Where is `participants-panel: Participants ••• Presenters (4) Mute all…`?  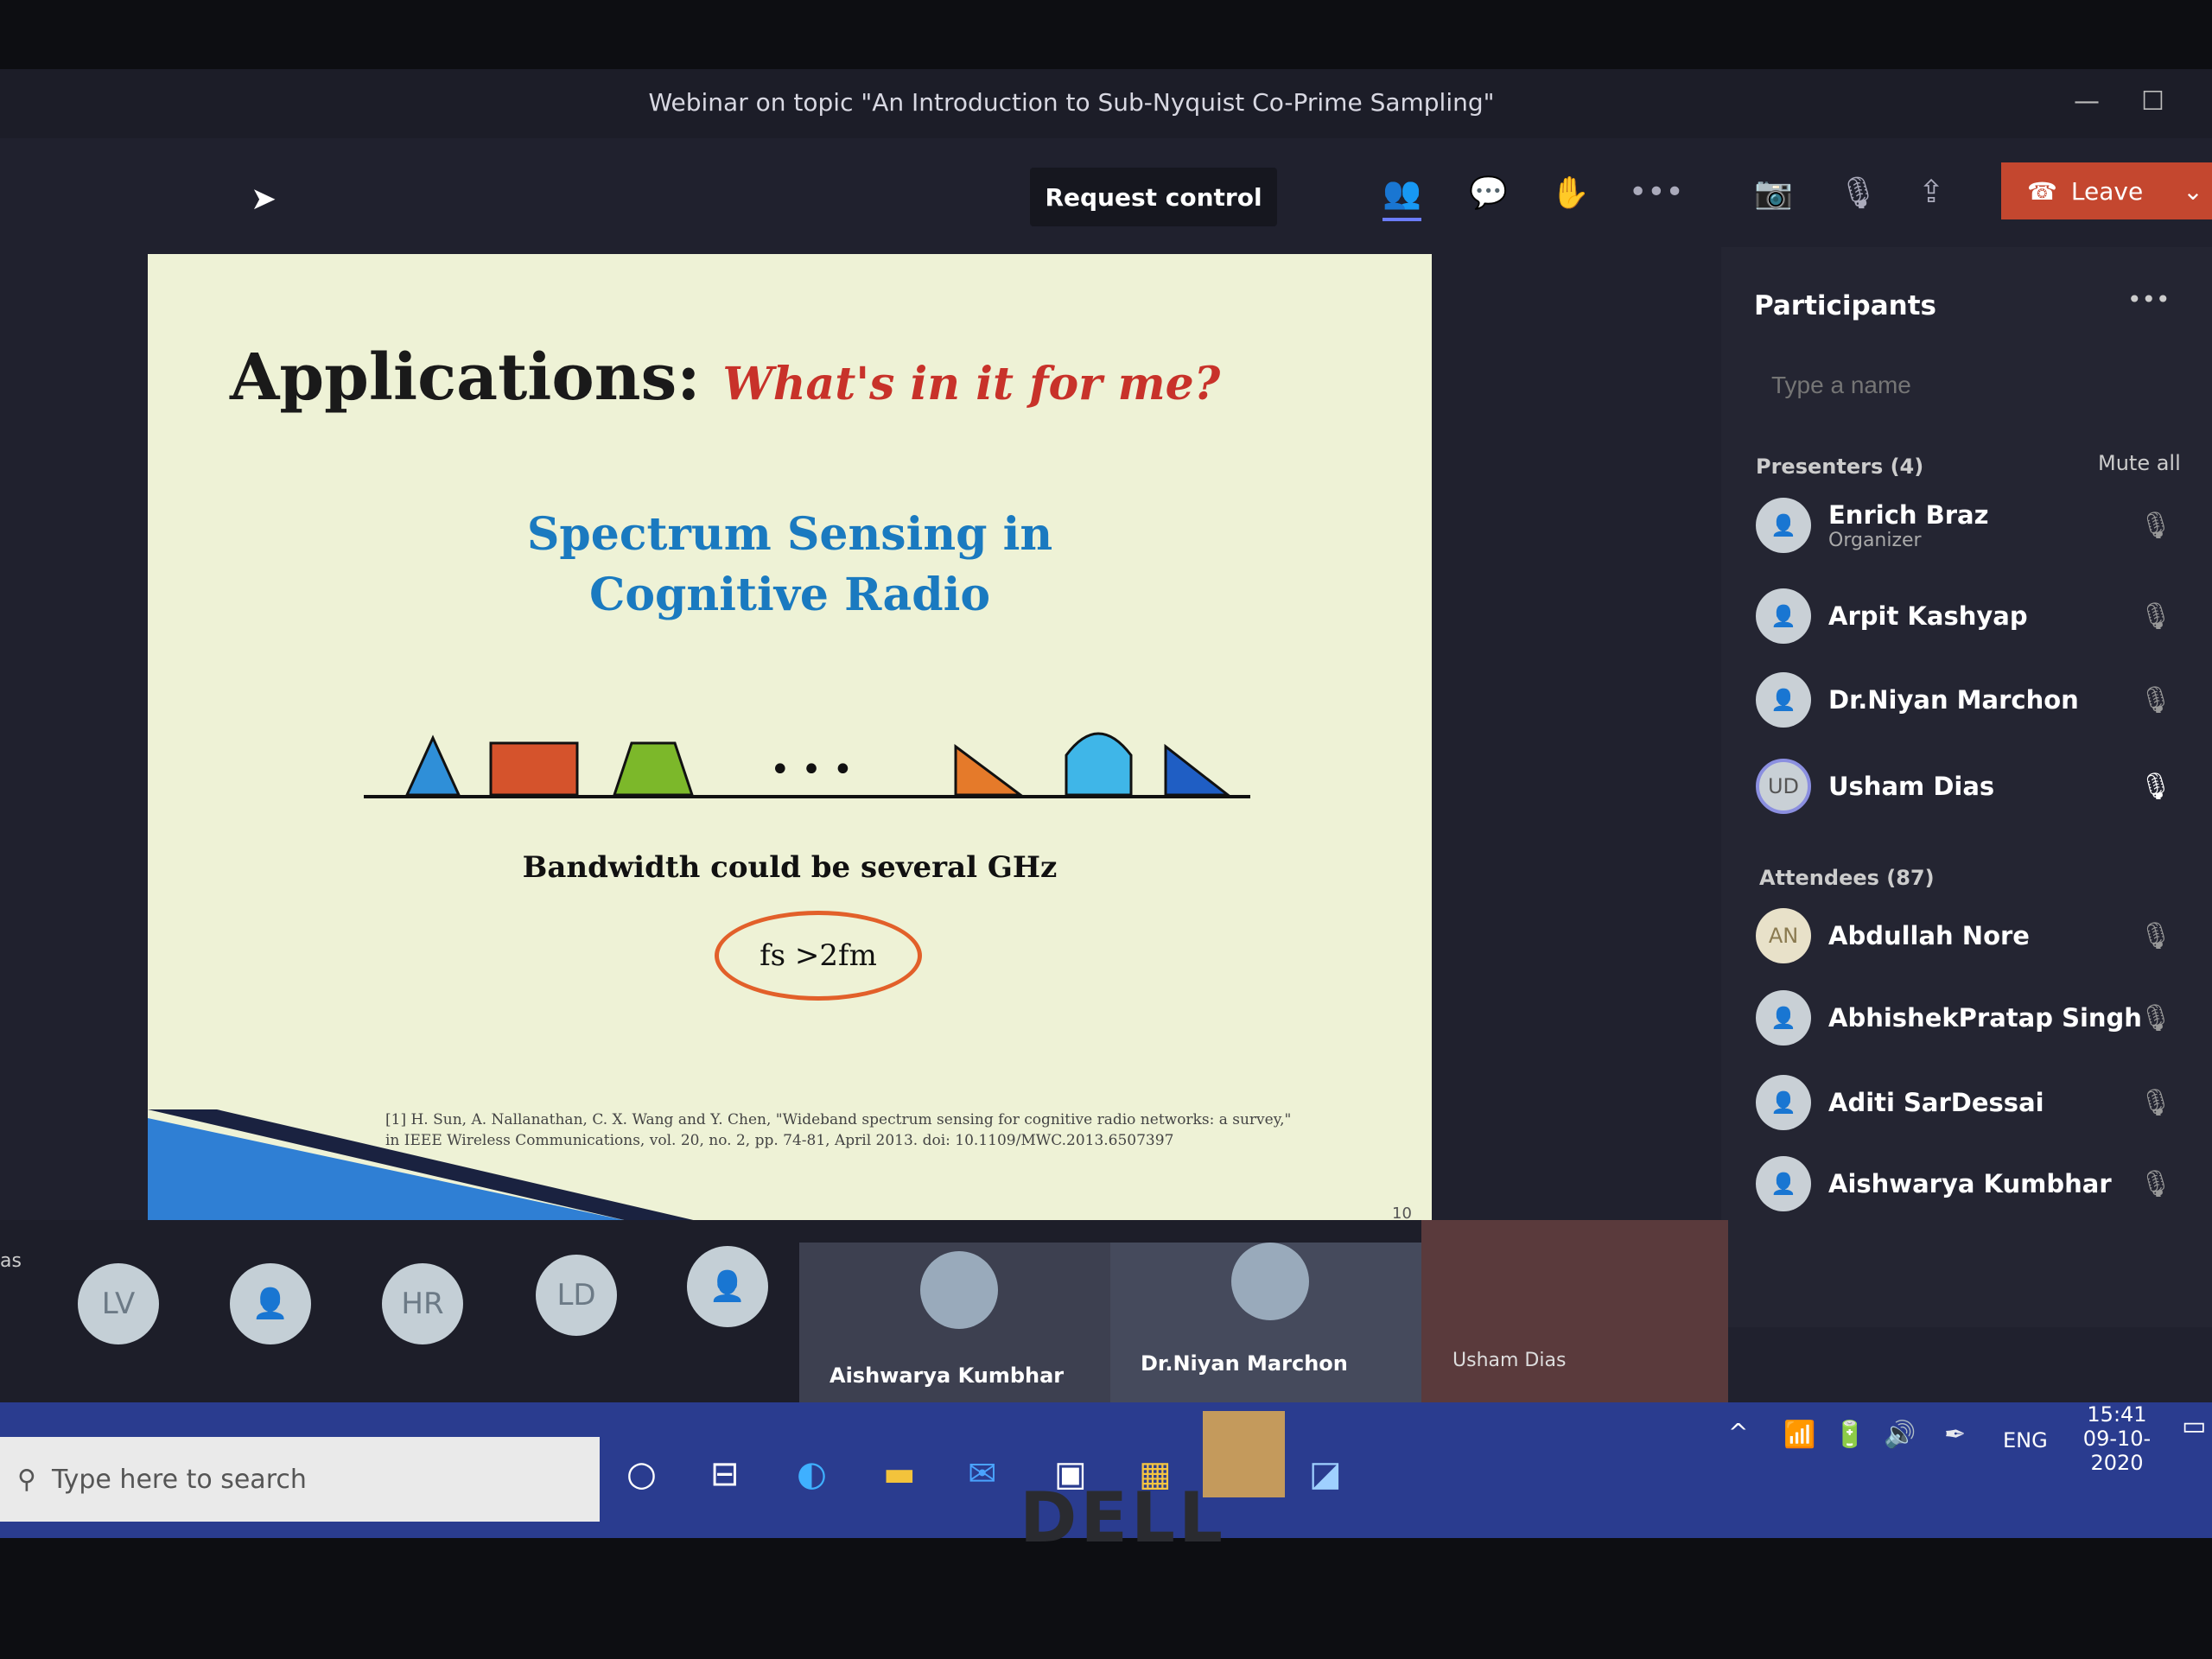 participants-panel: Participants ••• Presenters (4) Mute all… is located at coordinates (1966, 787).